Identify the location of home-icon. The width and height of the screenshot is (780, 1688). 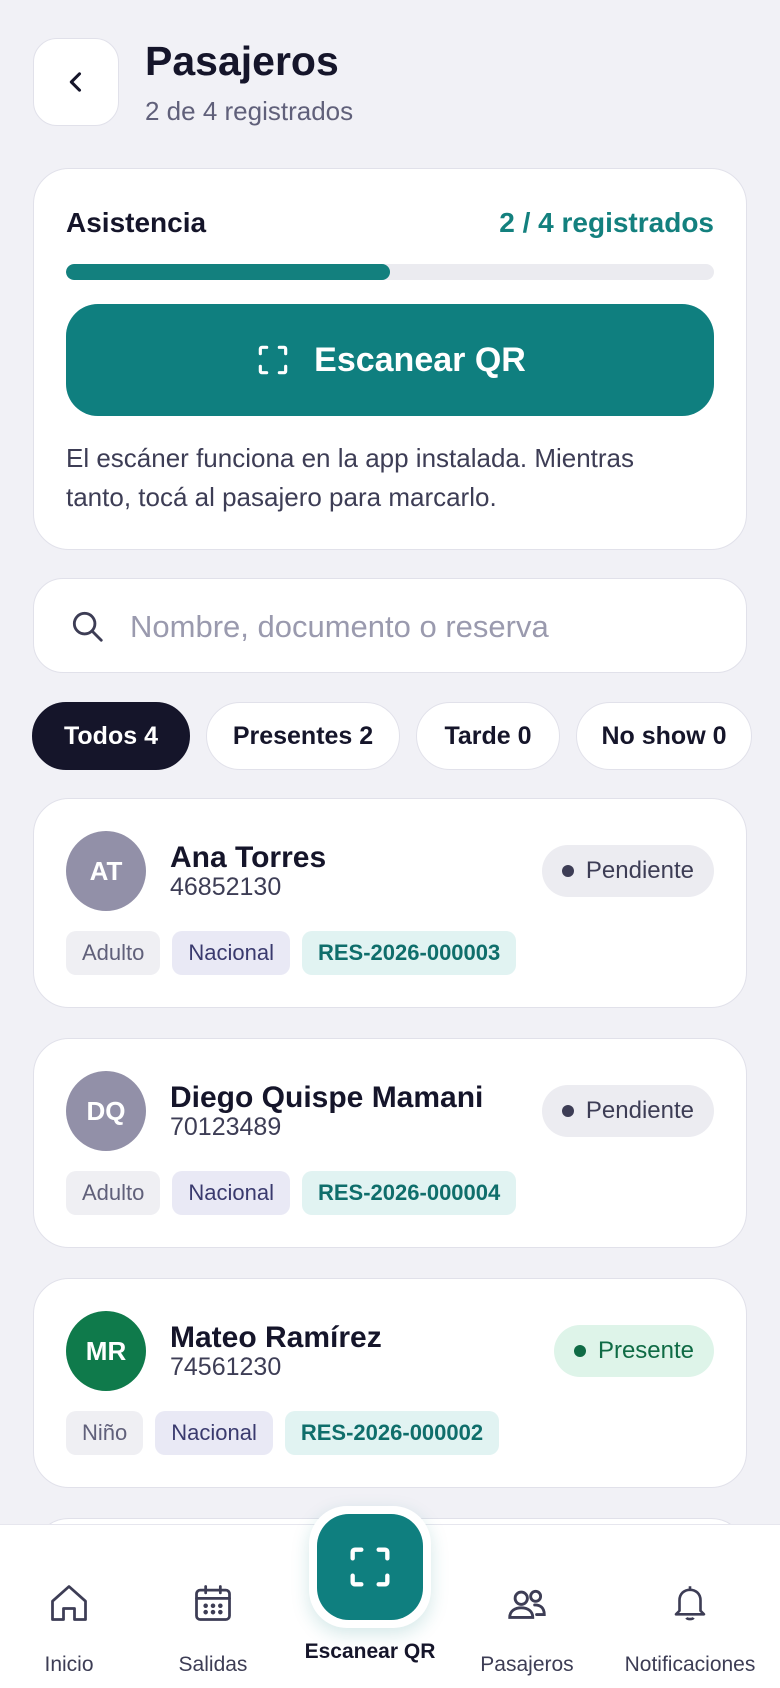
(69, 1603).